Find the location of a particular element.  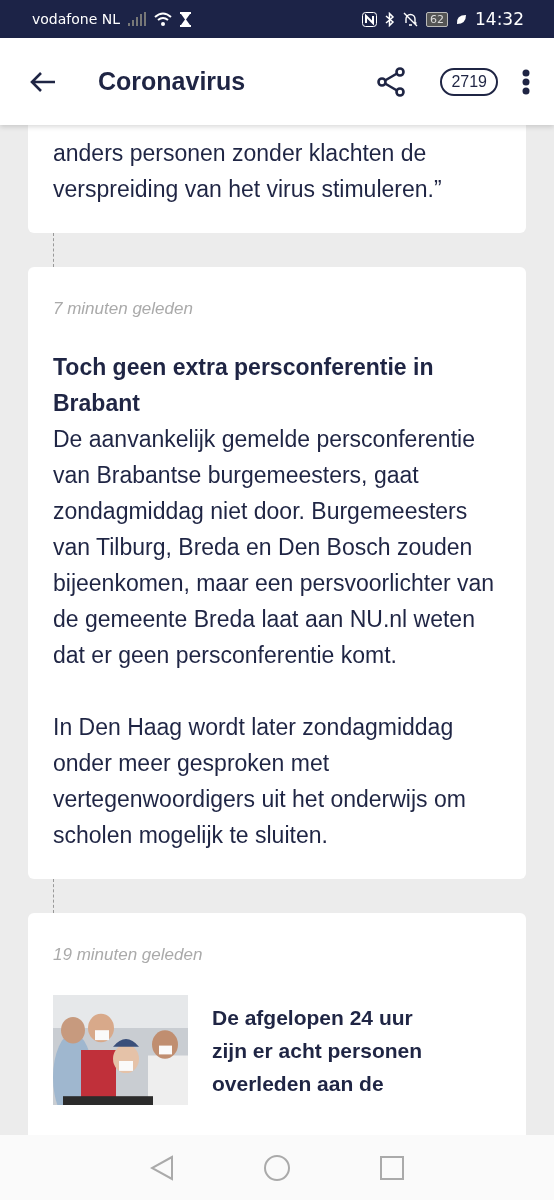

post-time: 7 minuten geleden is located at coordinates (123, 309).